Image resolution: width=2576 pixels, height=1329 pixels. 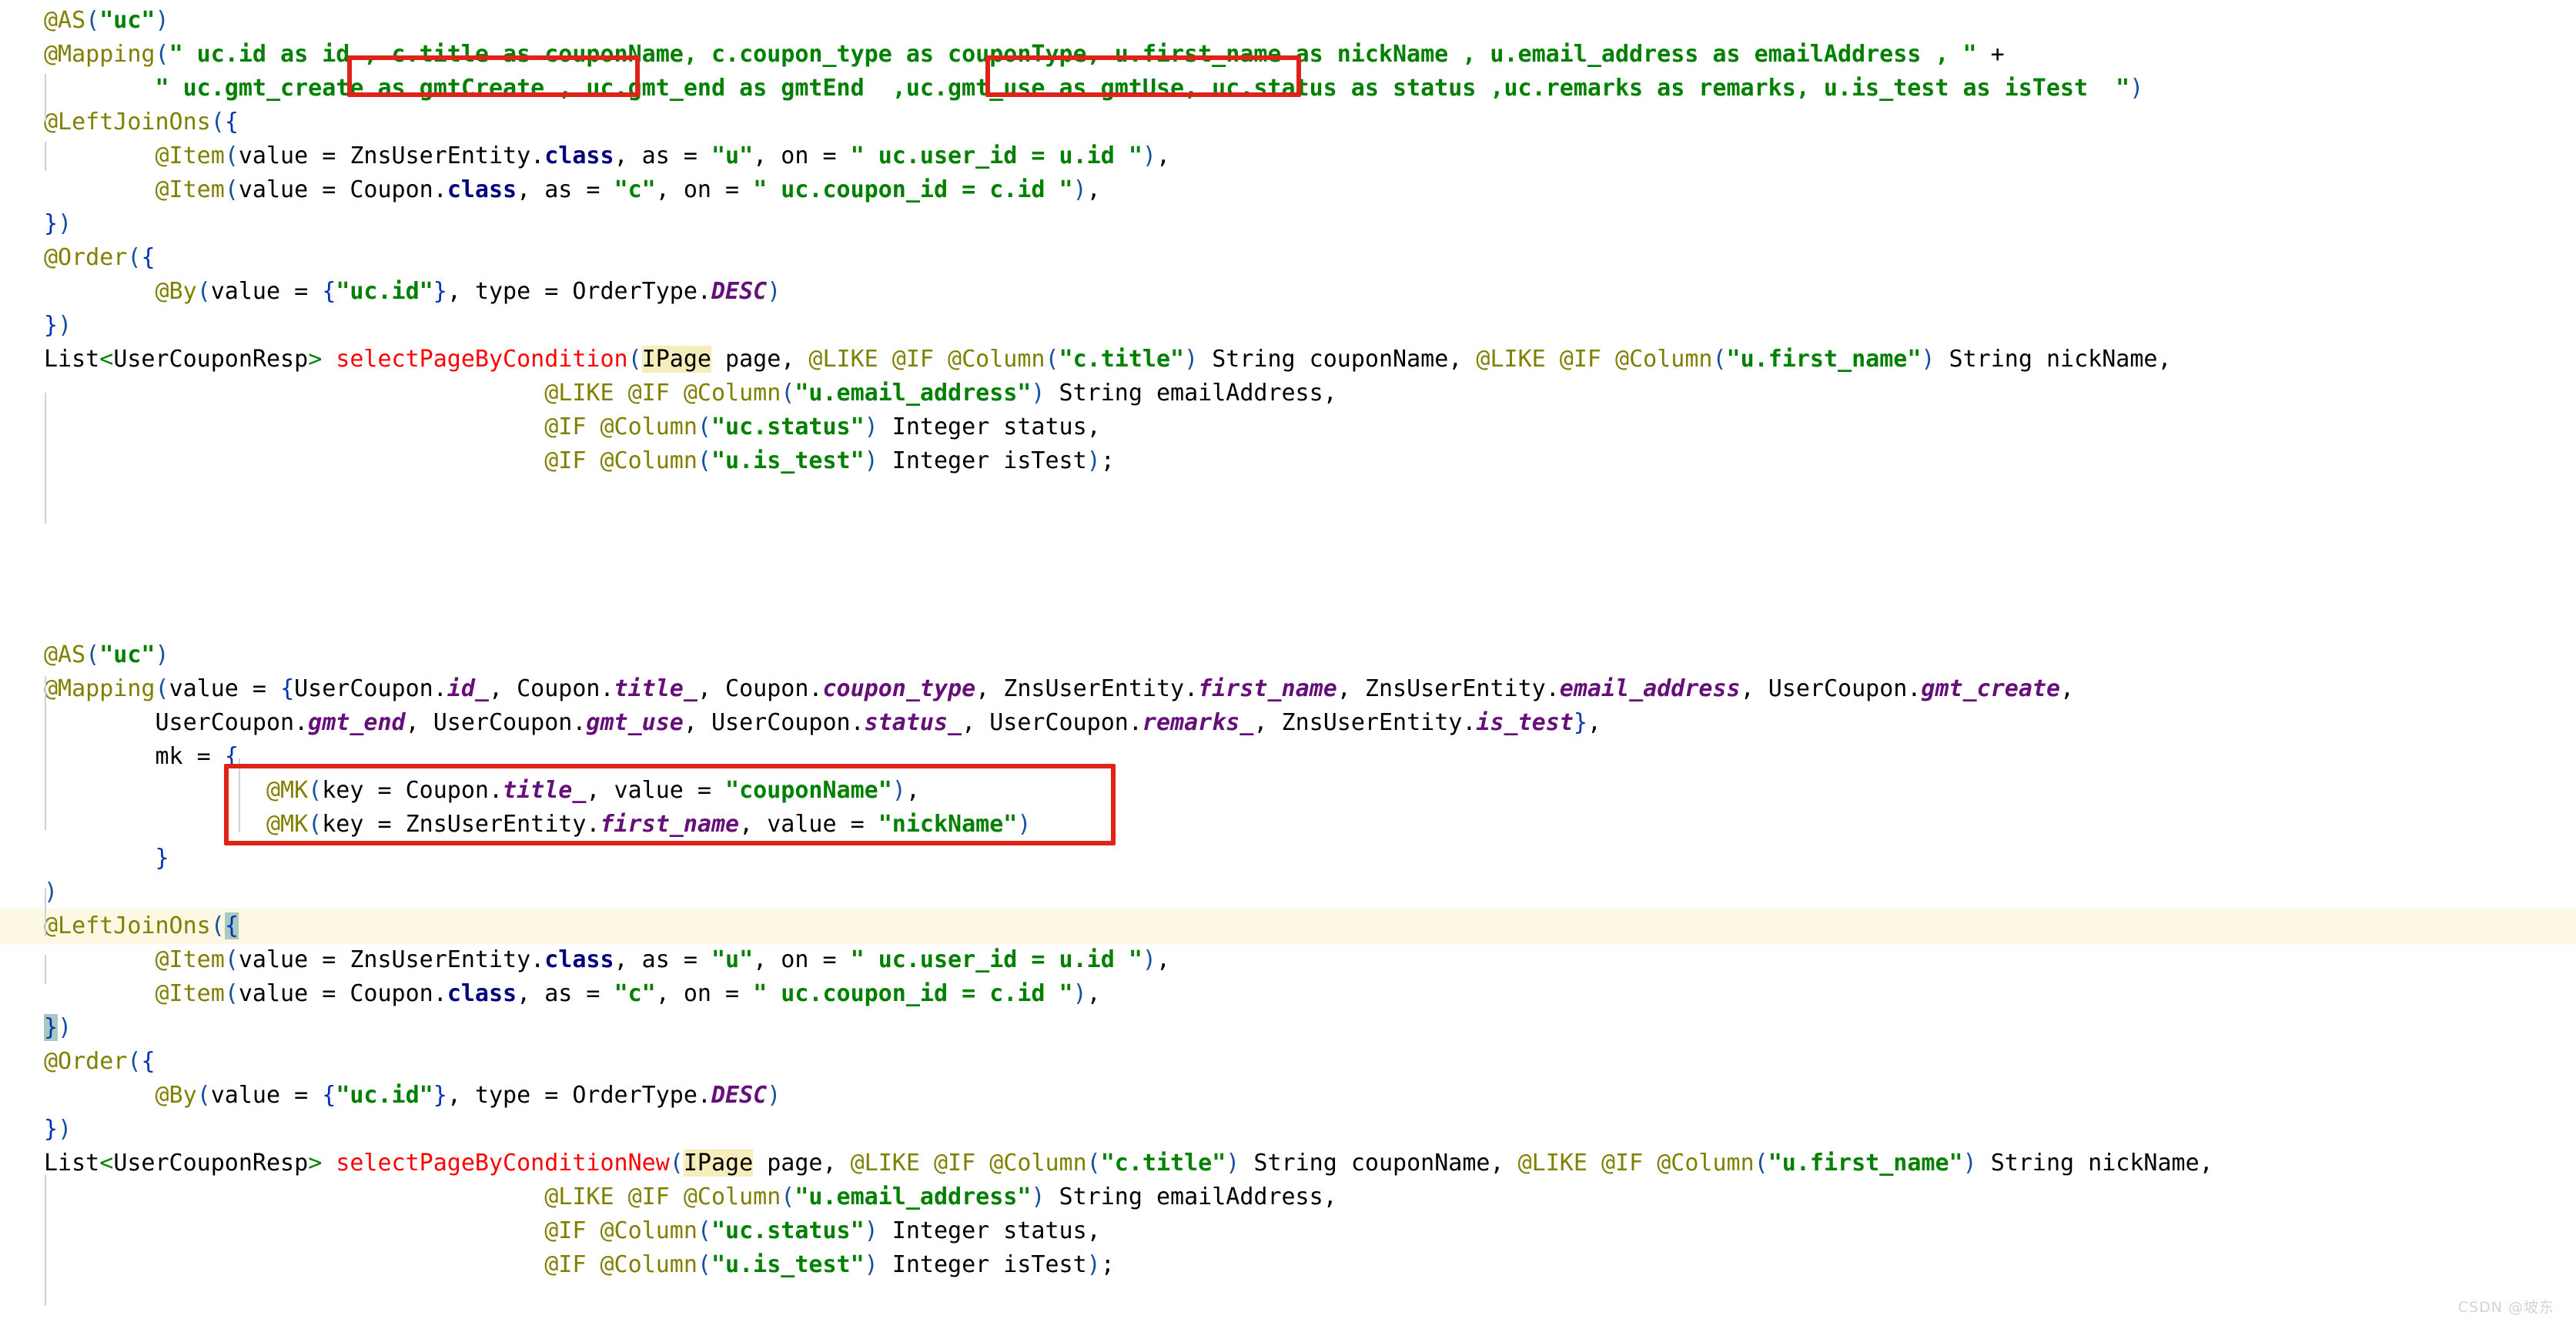 I want to click on code-token: IPage, so click(x=676, y=359).